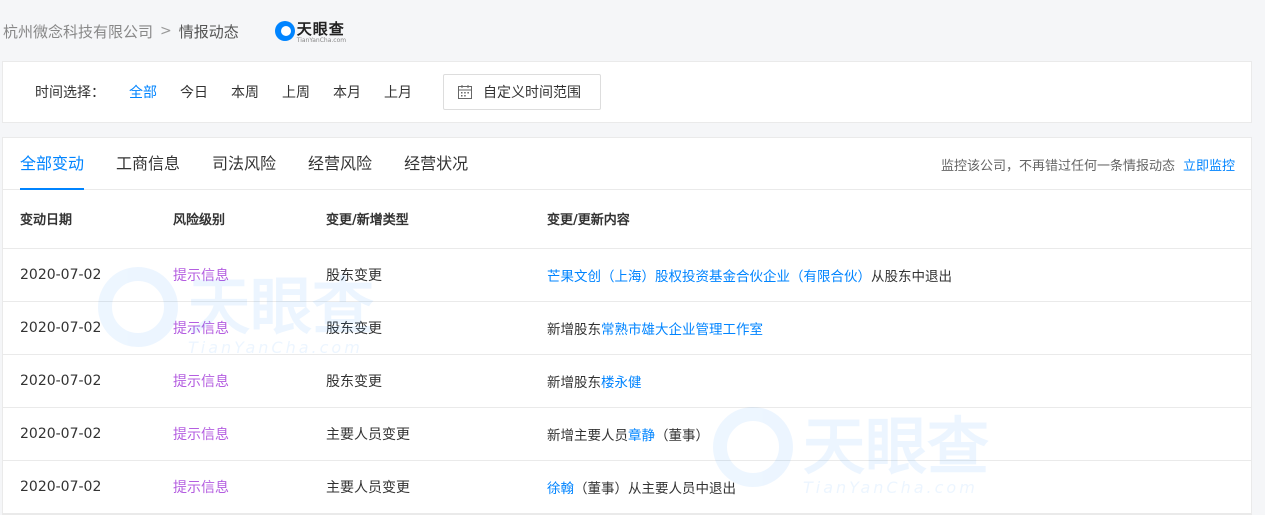  Describe the element at coordinates (340, 164) in the screenshot. I see `tab-operating-risk: 经营风险` at that location.